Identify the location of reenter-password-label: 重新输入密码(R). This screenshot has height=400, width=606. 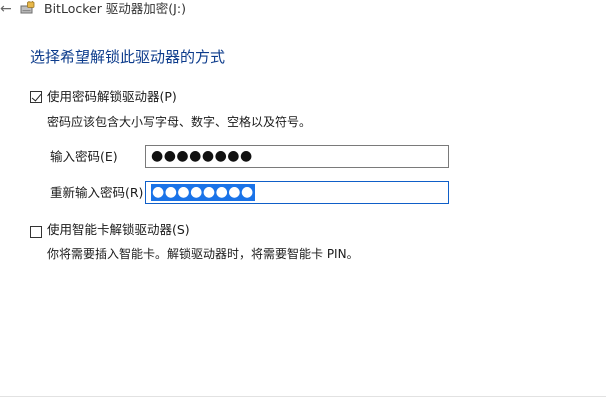
(97, 192).